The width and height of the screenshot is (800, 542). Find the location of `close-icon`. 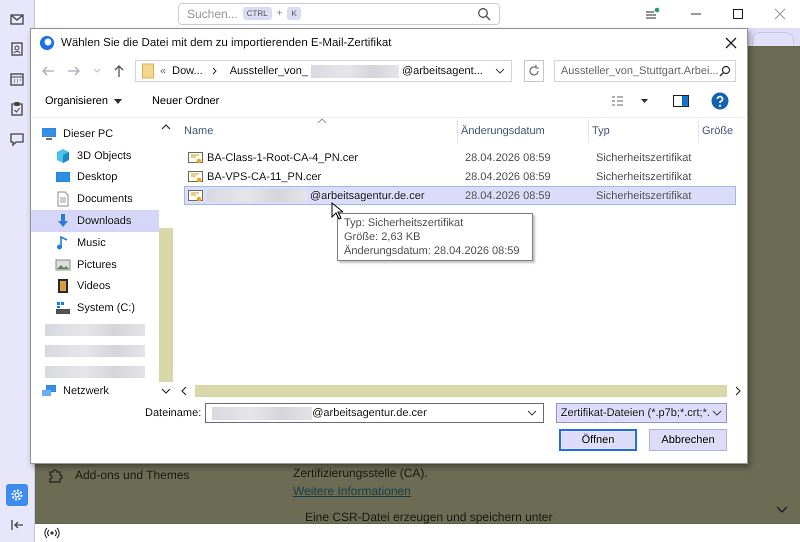

close-icon is located at coordinates (731, 43).